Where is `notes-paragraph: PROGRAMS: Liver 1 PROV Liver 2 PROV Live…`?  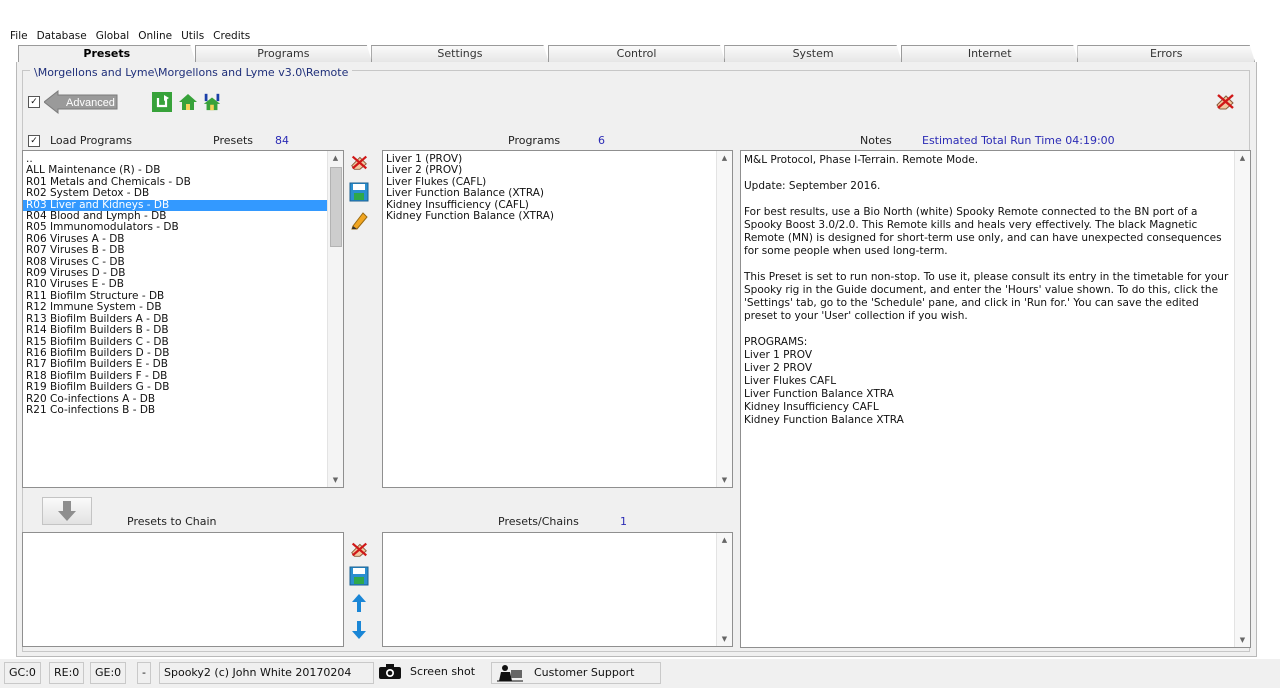
notes-paragraph: PROGRAMS: Liver 1 PROV Liver 2 PROV Live… is located at coordinates (824, 381).